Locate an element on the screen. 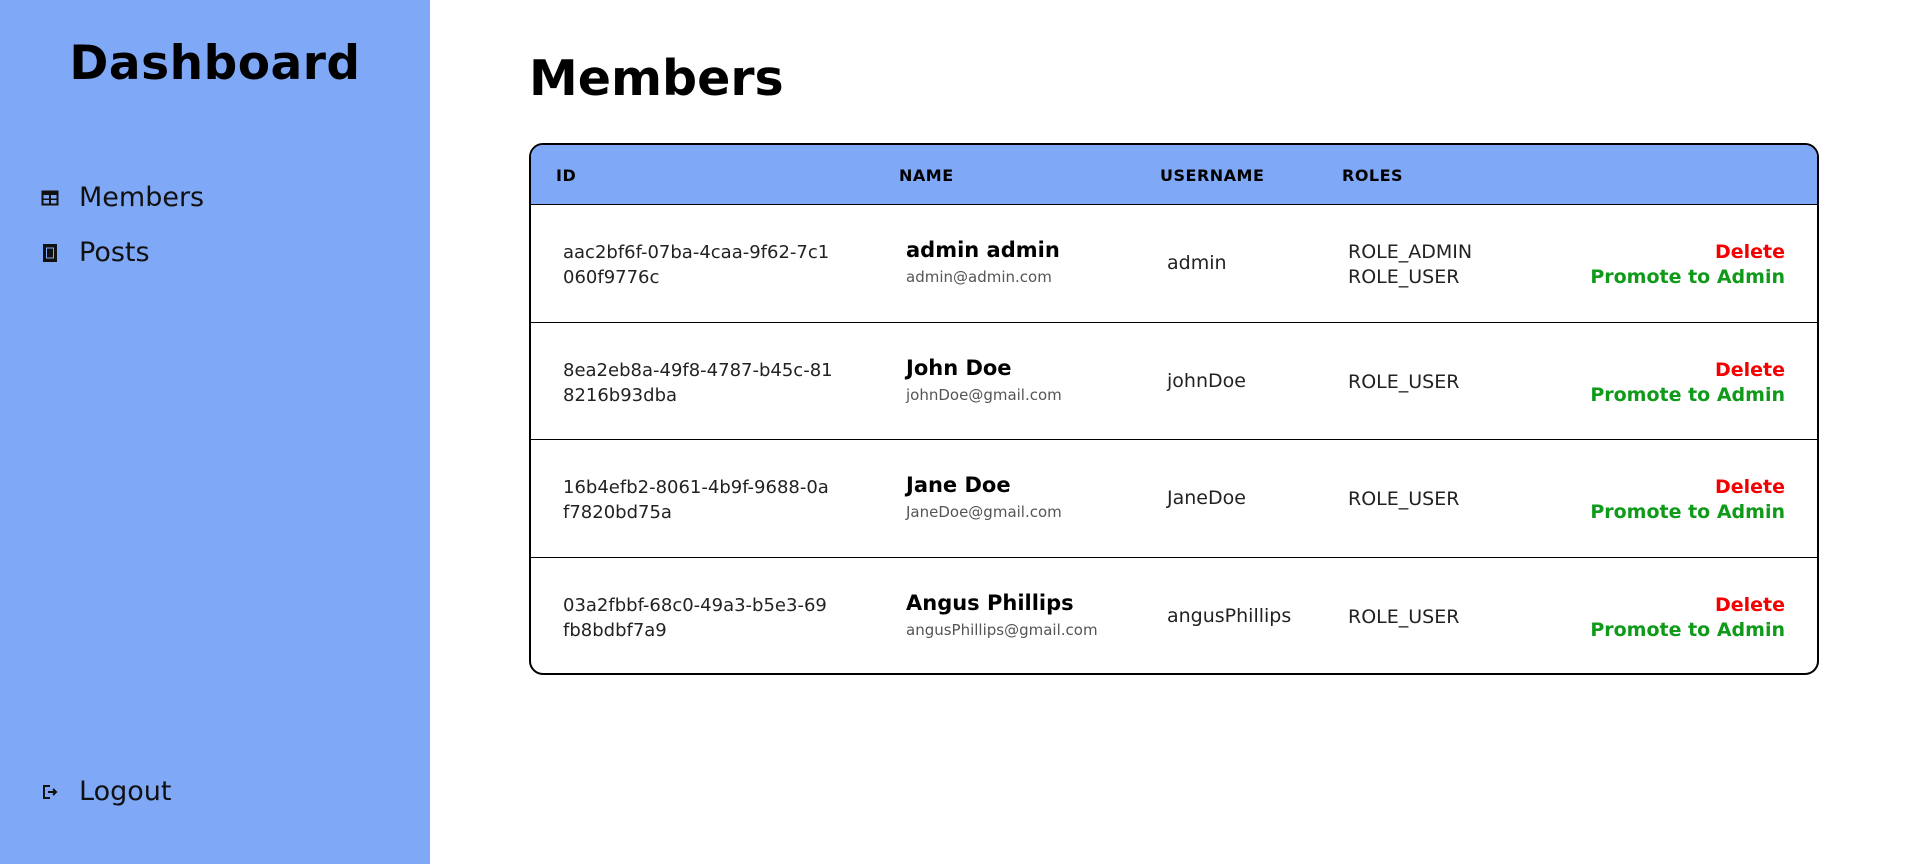 The image size is (1920, 864). member-roles: ROLE_ADMIN ROLE_USER is located at coordinates (1410, 265).